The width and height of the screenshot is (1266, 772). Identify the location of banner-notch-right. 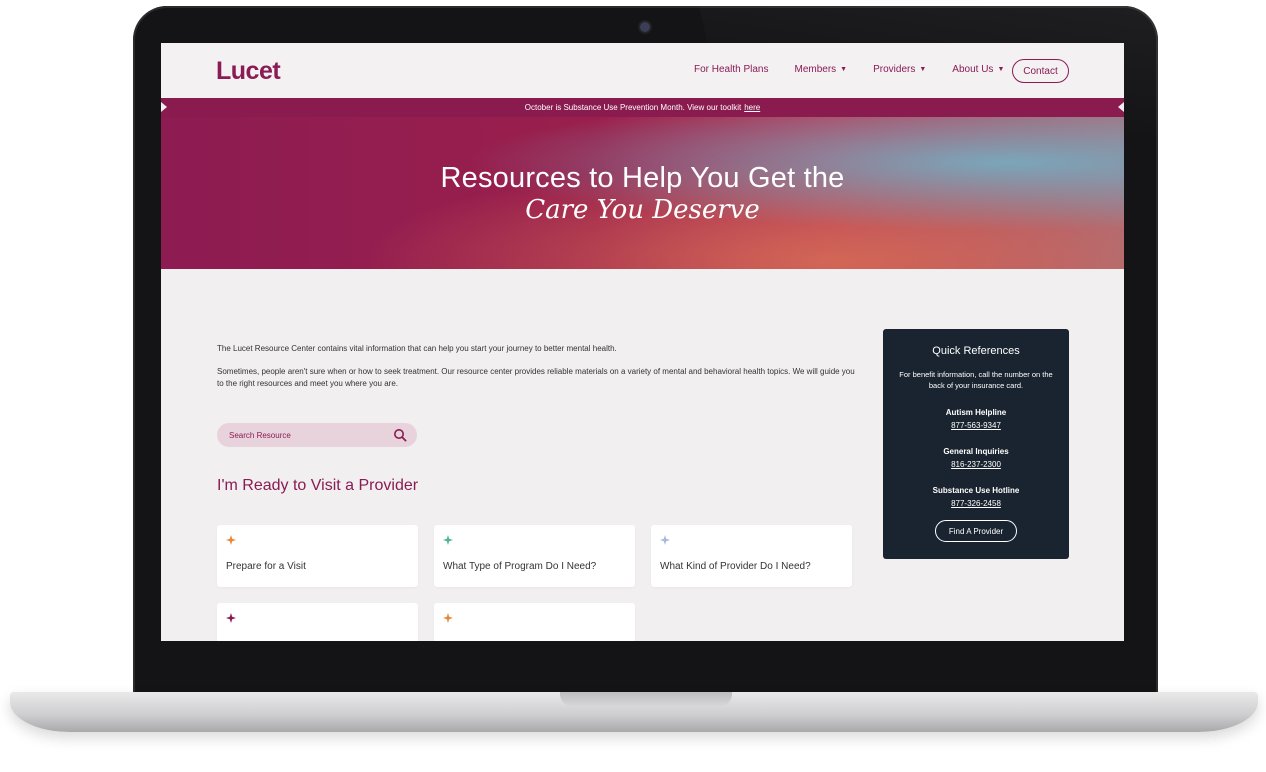
(1121, 107).